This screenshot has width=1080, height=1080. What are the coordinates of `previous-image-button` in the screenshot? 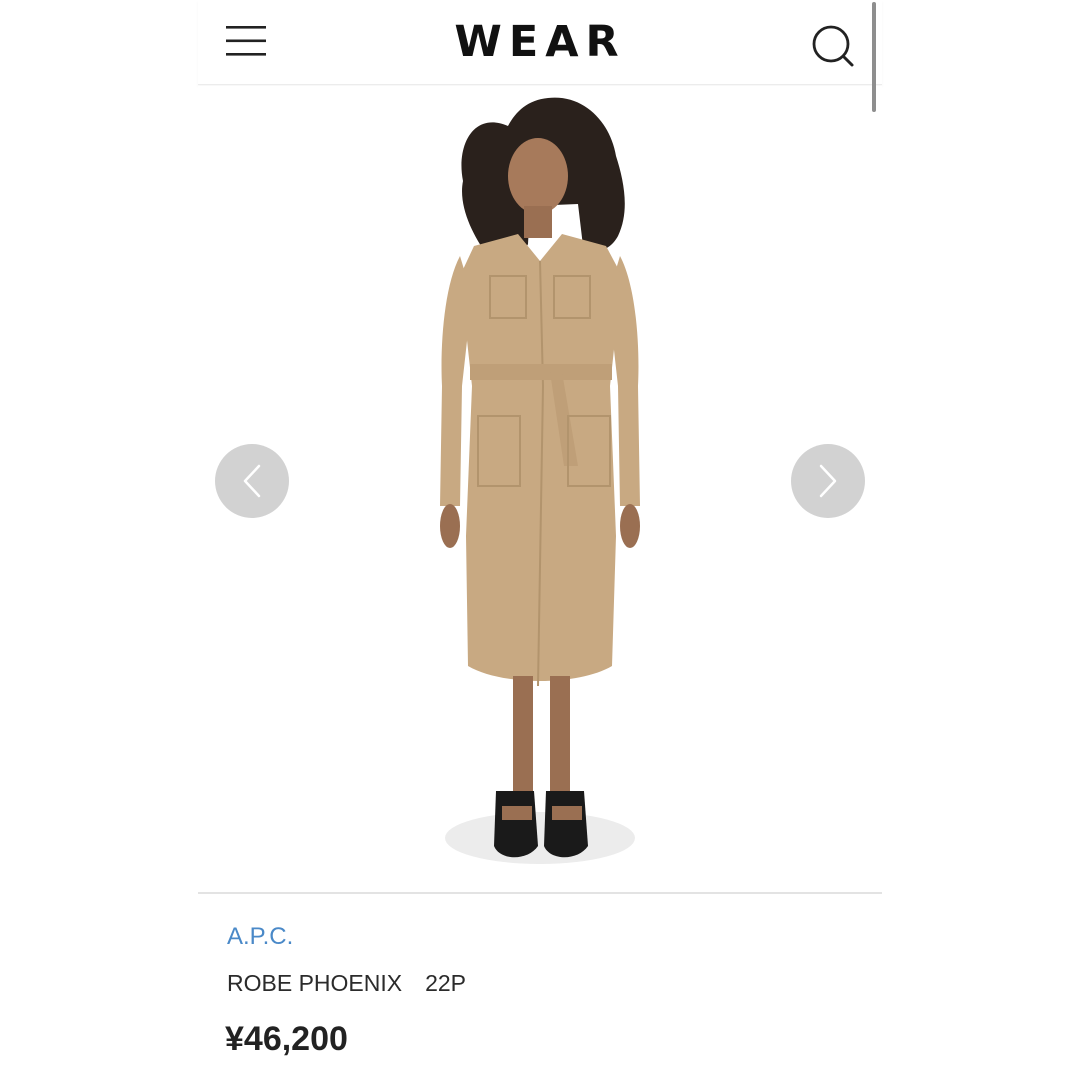 It's located at (252, 481).